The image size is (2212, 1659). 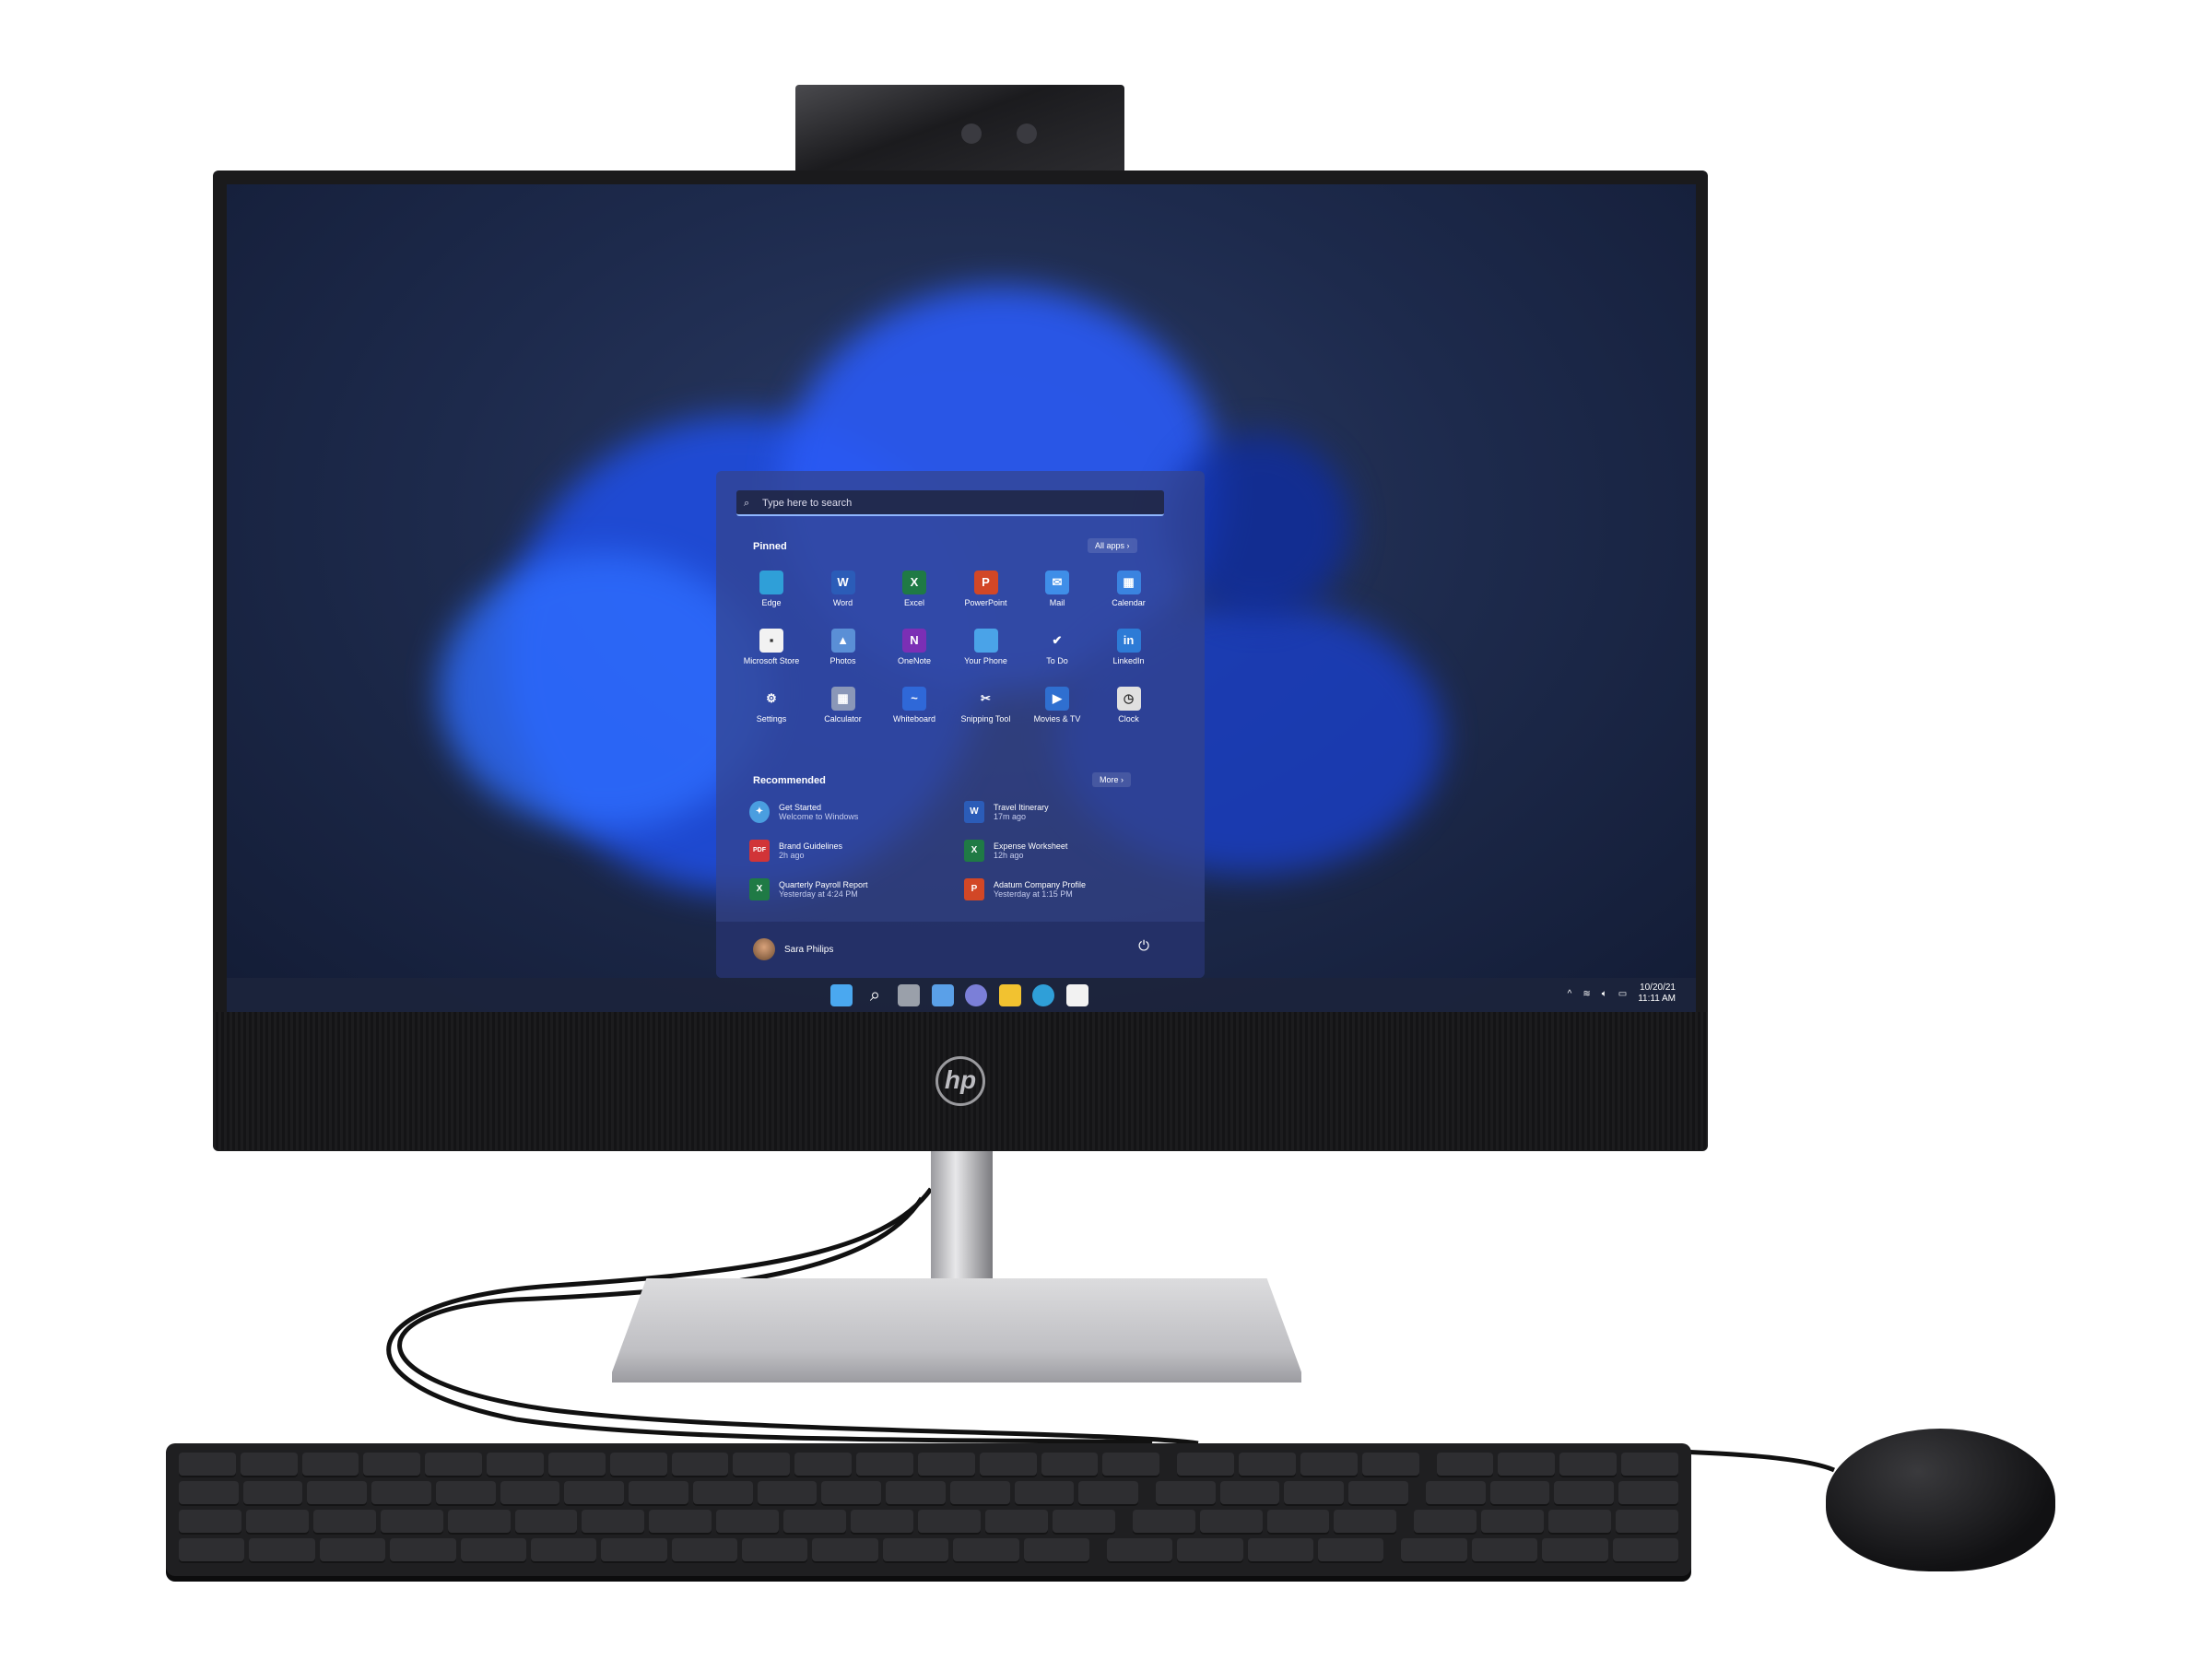 I want to click on pinned-app: Edge, so click(x=771, y=589).